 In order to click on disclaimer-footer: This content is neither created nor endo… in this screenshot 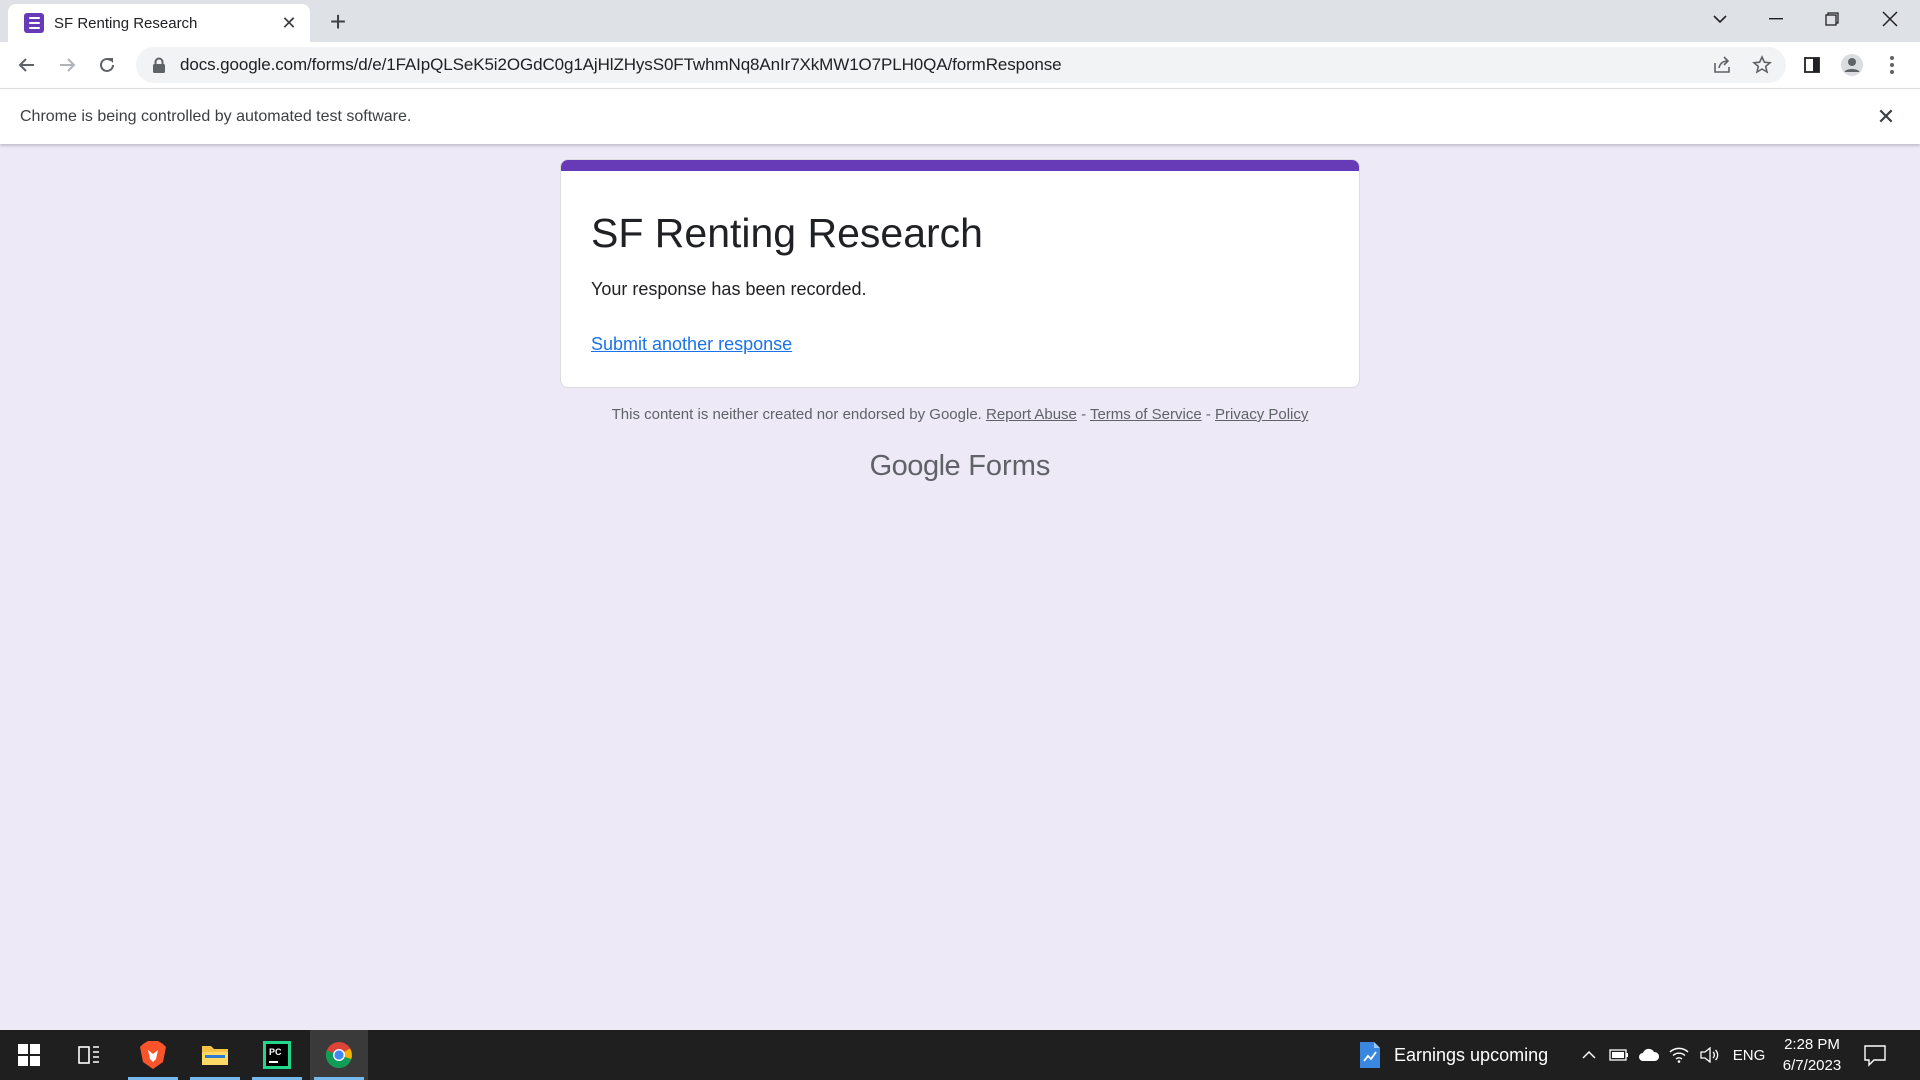, I will do `click(960, 414)`.